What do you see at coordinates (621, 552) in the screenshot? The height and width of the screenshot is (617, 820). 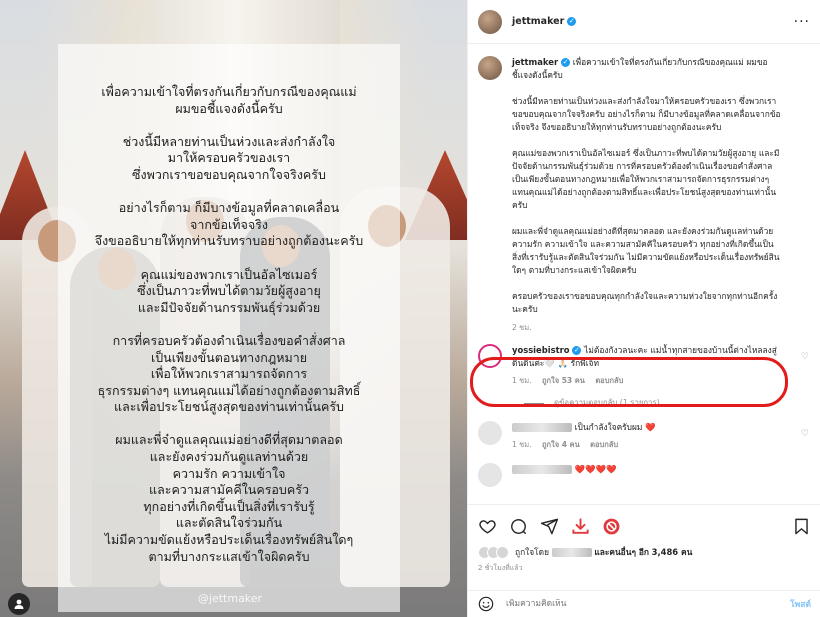 I see `likes-suffix: และคนอื่นๆ อีก` at bounding box center [621, 552].